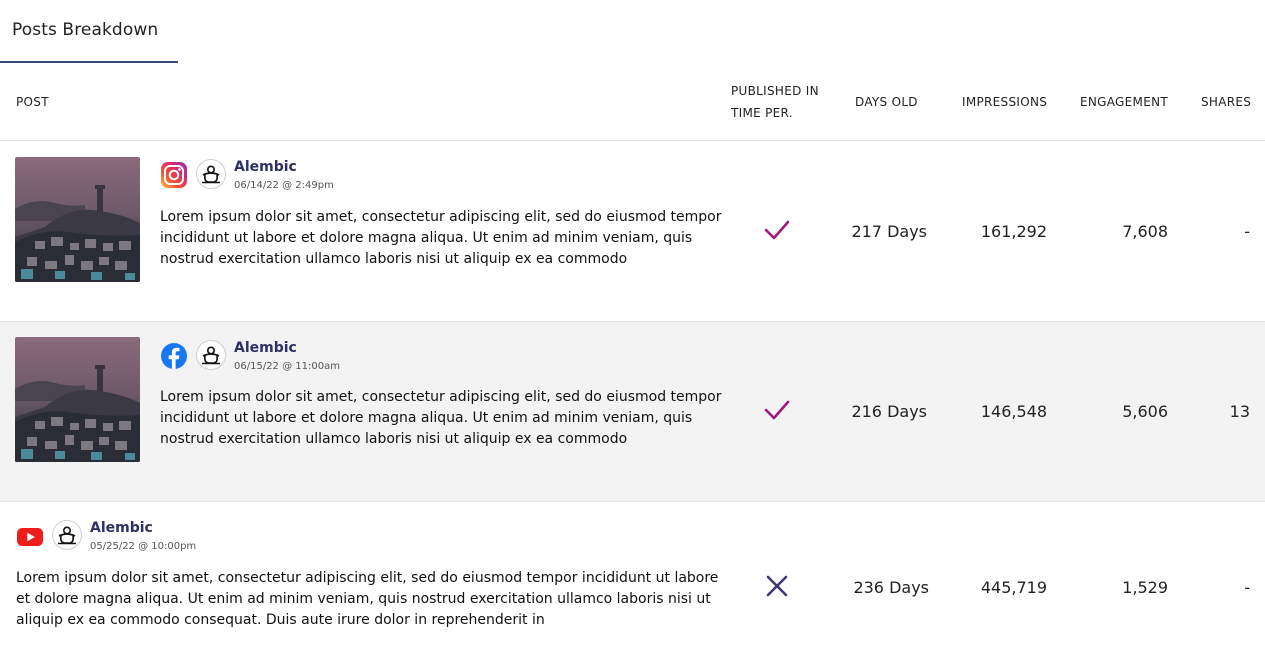 This screenshot has width=1265, height=670. What do you see at coordinates (889, 231) in the screenshot?
I see `days-old-value: 217 Days` at bounding box center [889, 231].